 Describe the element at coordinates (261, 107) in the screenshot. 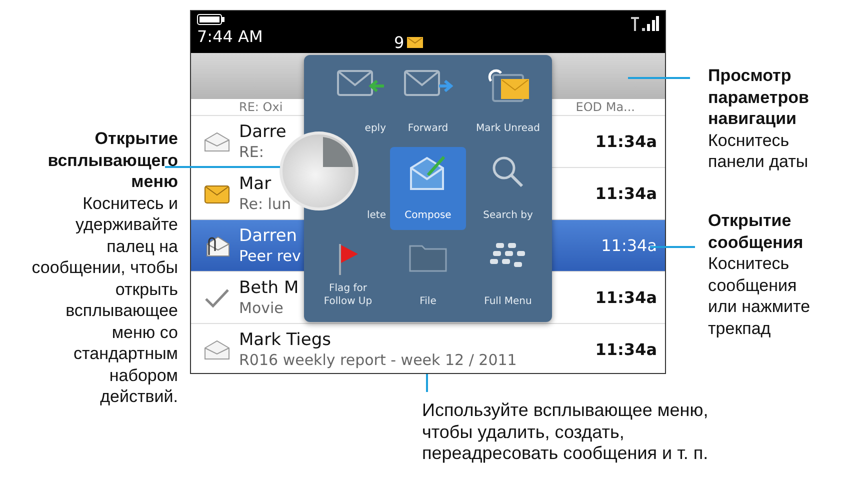

I see `message-subject: RE: Oxi` at that location.